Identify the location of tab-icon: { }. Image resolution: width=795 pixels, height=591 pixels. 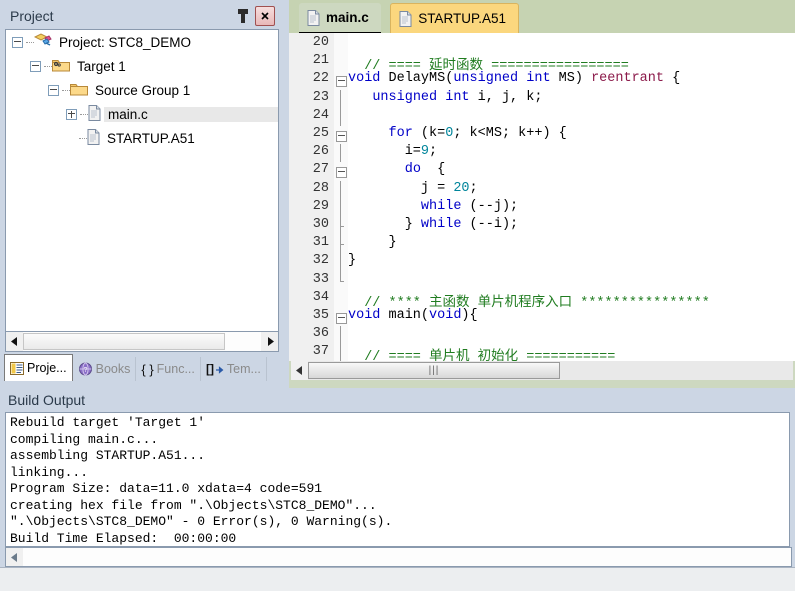
(147, 369).